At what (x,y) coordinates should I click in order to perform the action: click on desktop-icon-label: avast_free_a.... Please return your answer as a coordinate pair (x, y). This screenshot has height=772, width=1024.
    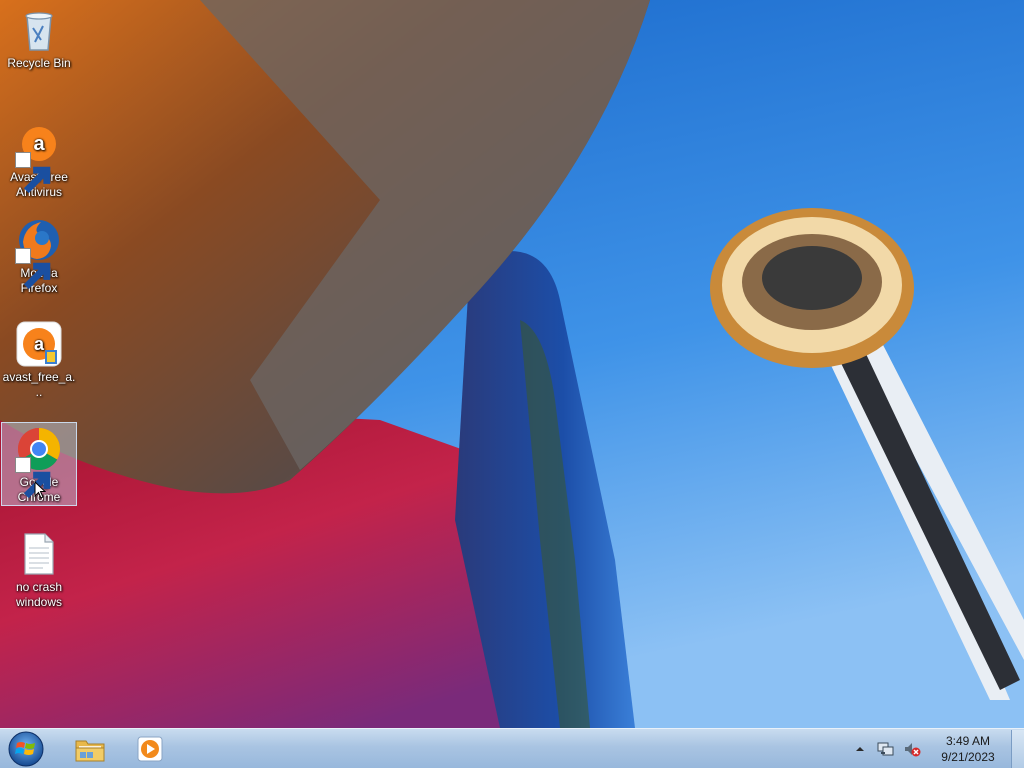
    Looking at the image, I should click on (39, 384).